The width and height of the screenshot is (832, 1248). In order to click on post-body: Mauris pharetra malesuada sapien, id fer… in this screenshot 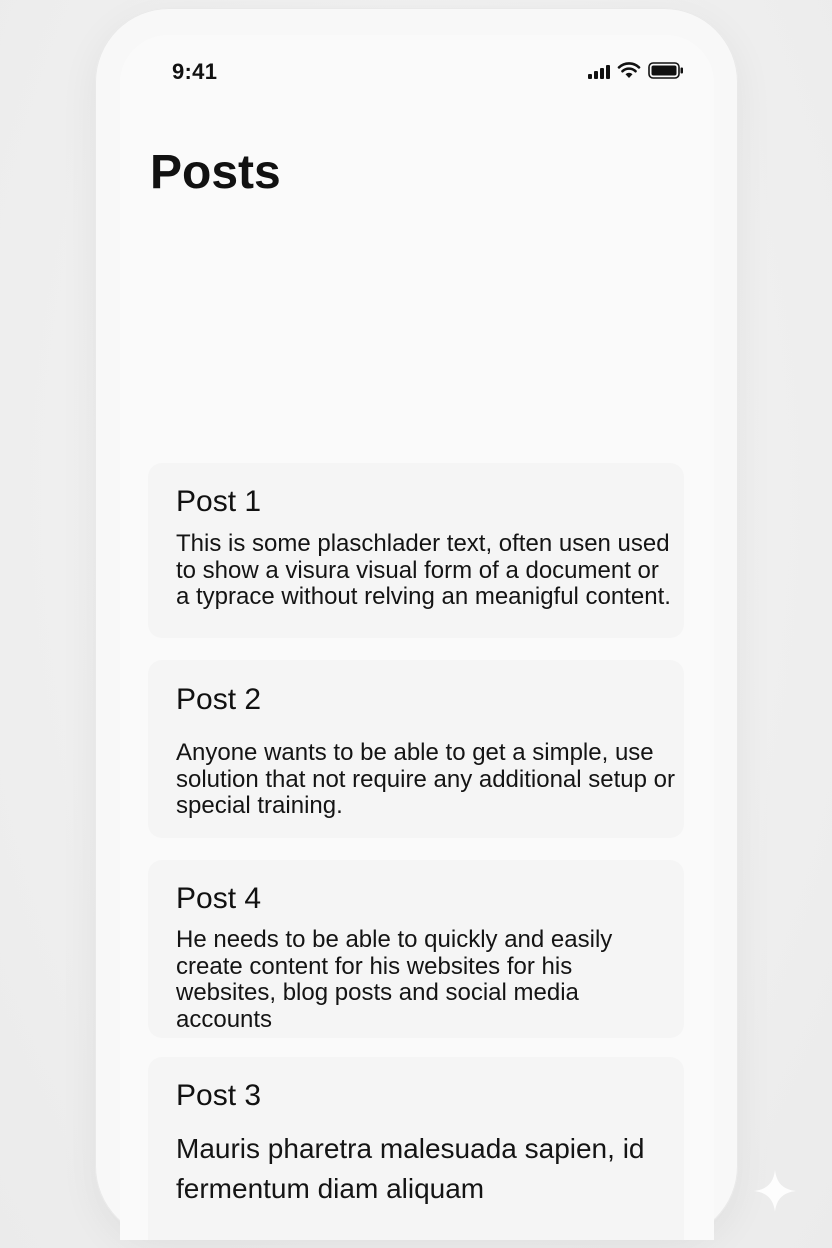, I will do `click(410, 1168)`.